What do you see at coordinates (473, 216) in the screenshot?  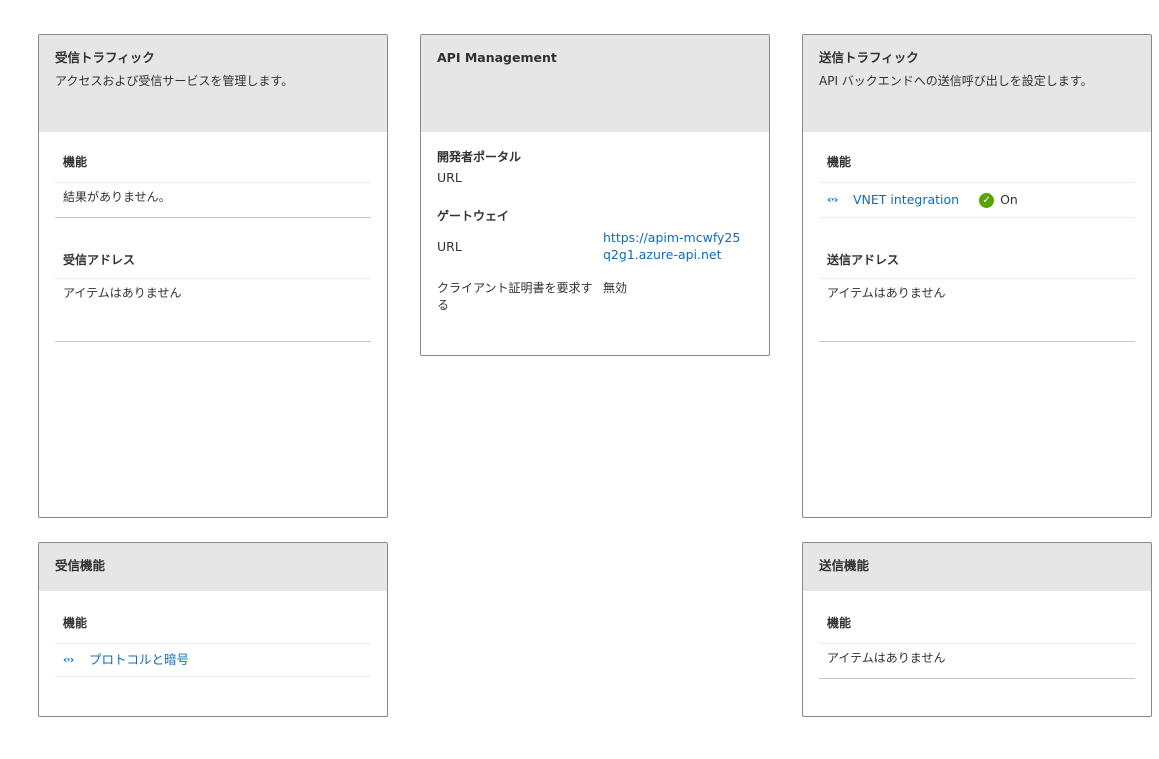 I see `gateway-title: ゲートウェイ` at bounding box center [473, 216].